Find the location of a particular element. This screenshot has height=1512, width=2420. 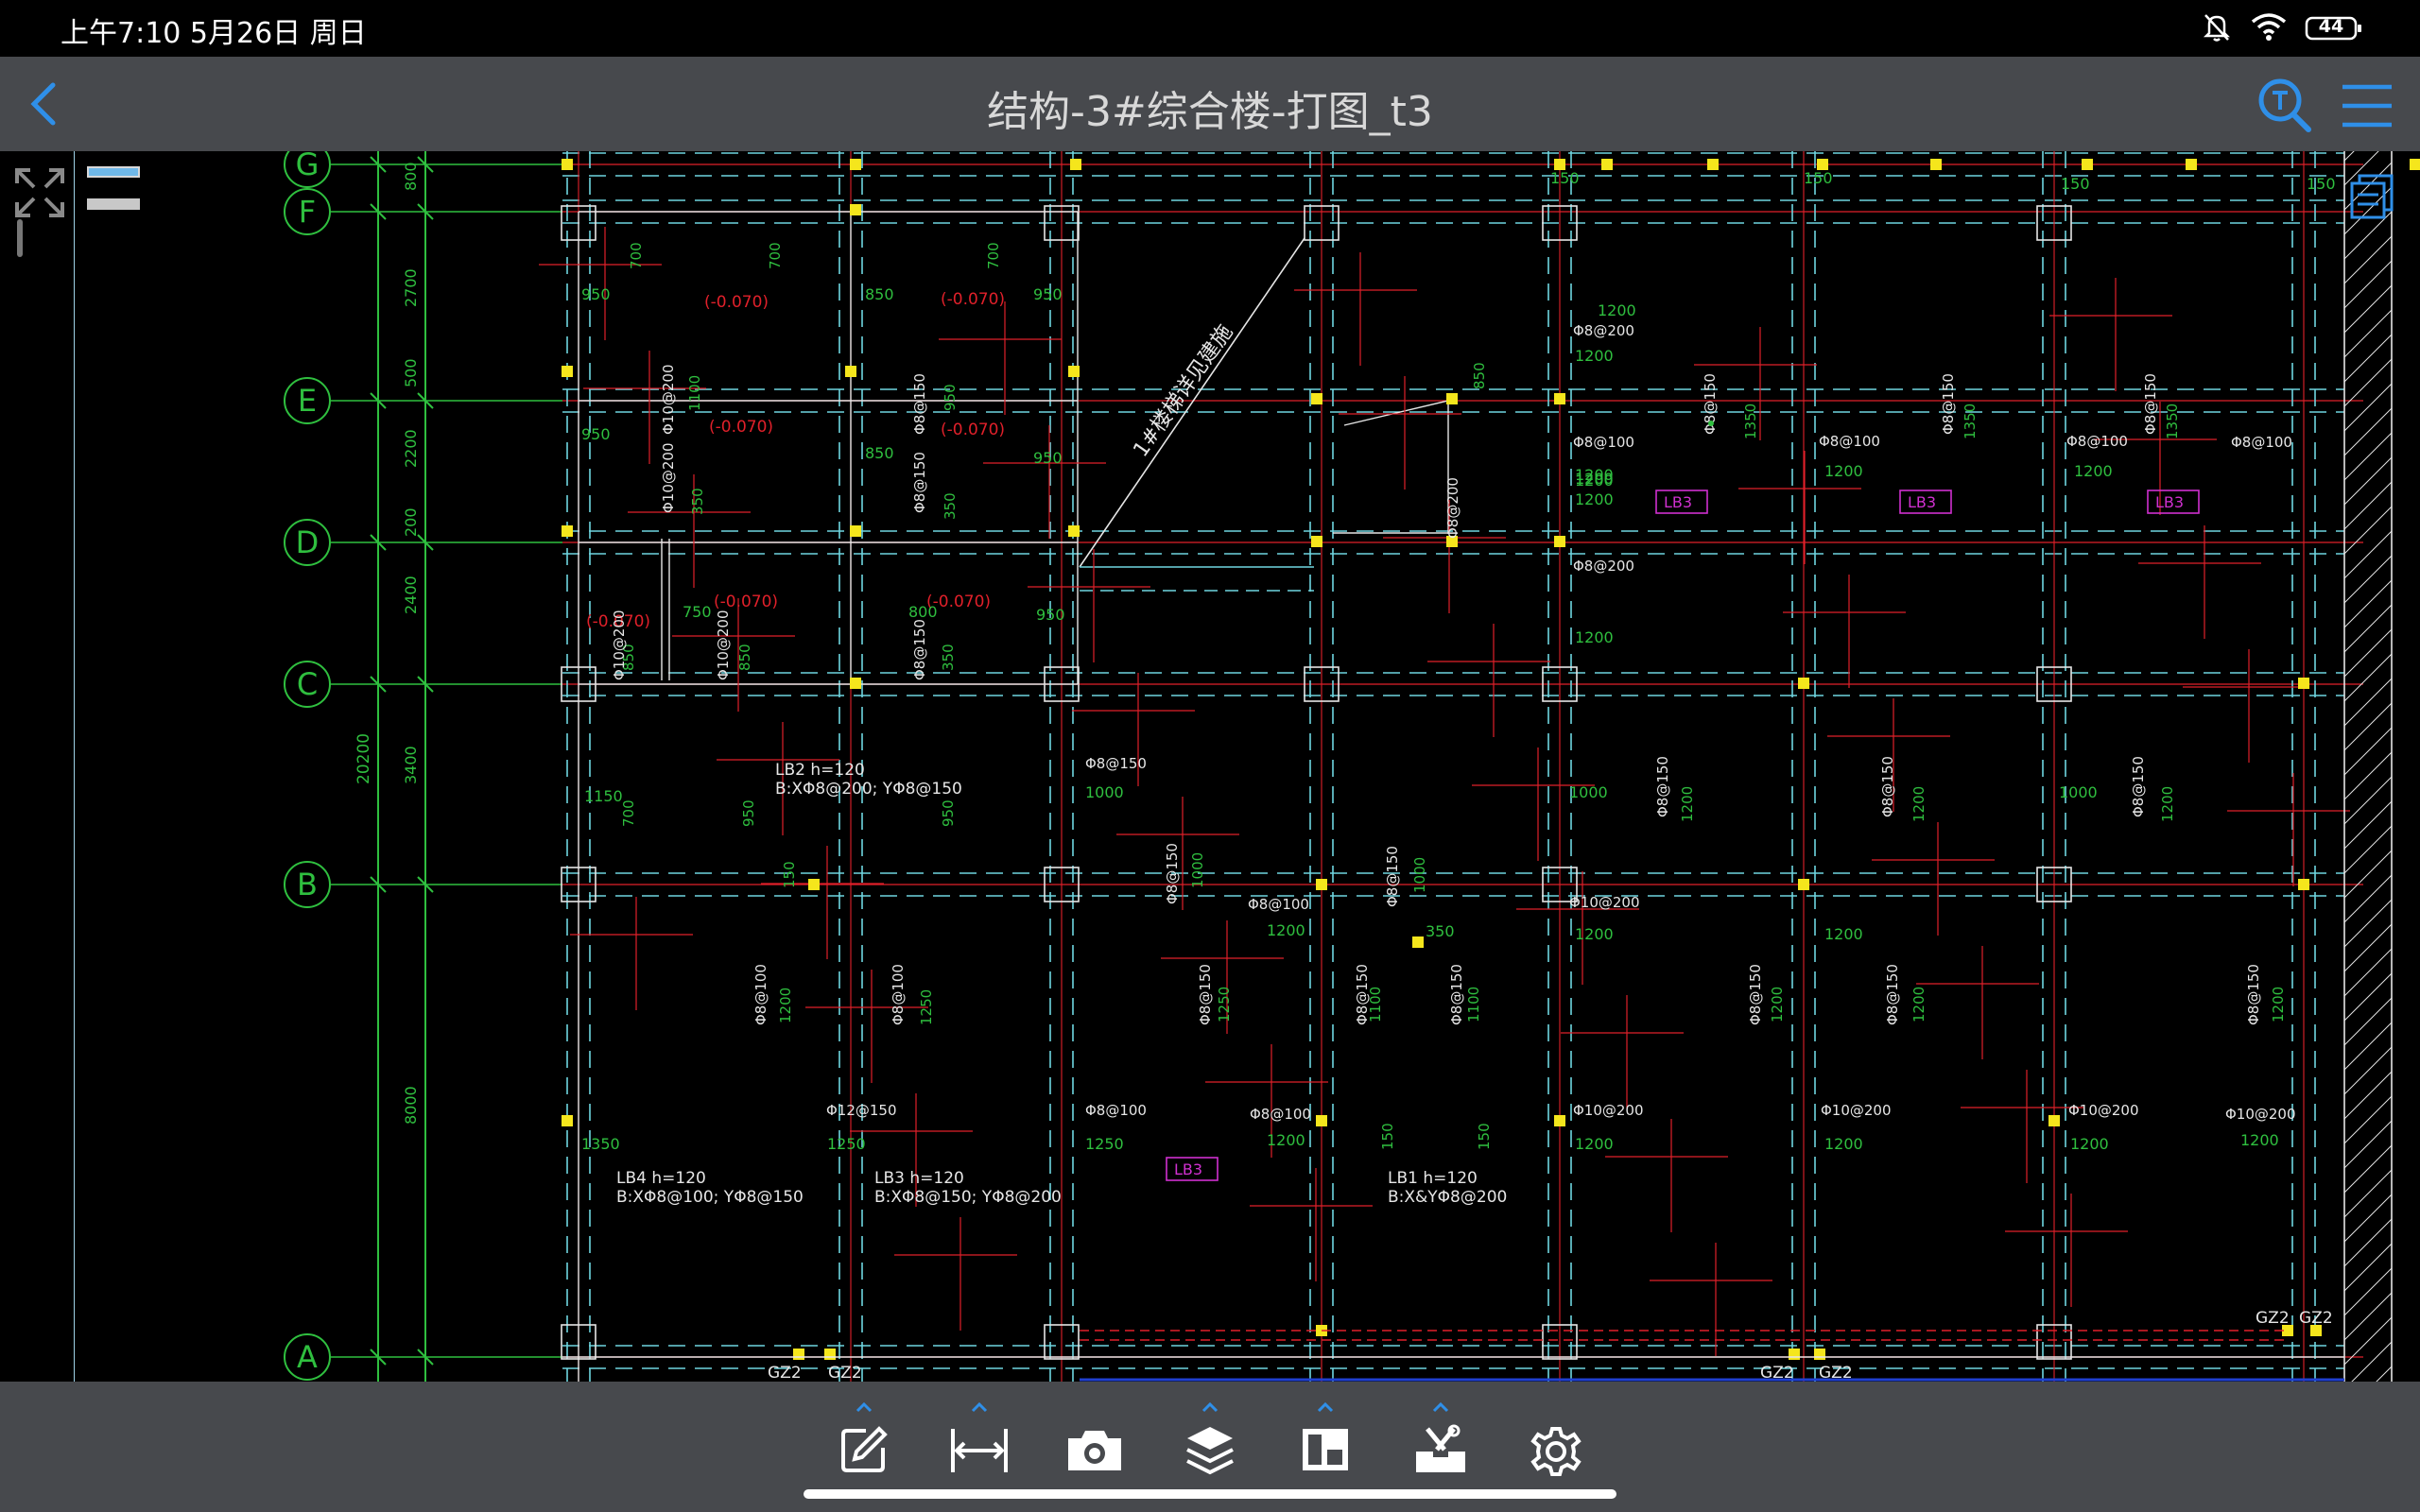

layer-toggle-button is located at coordinates (115, 191).